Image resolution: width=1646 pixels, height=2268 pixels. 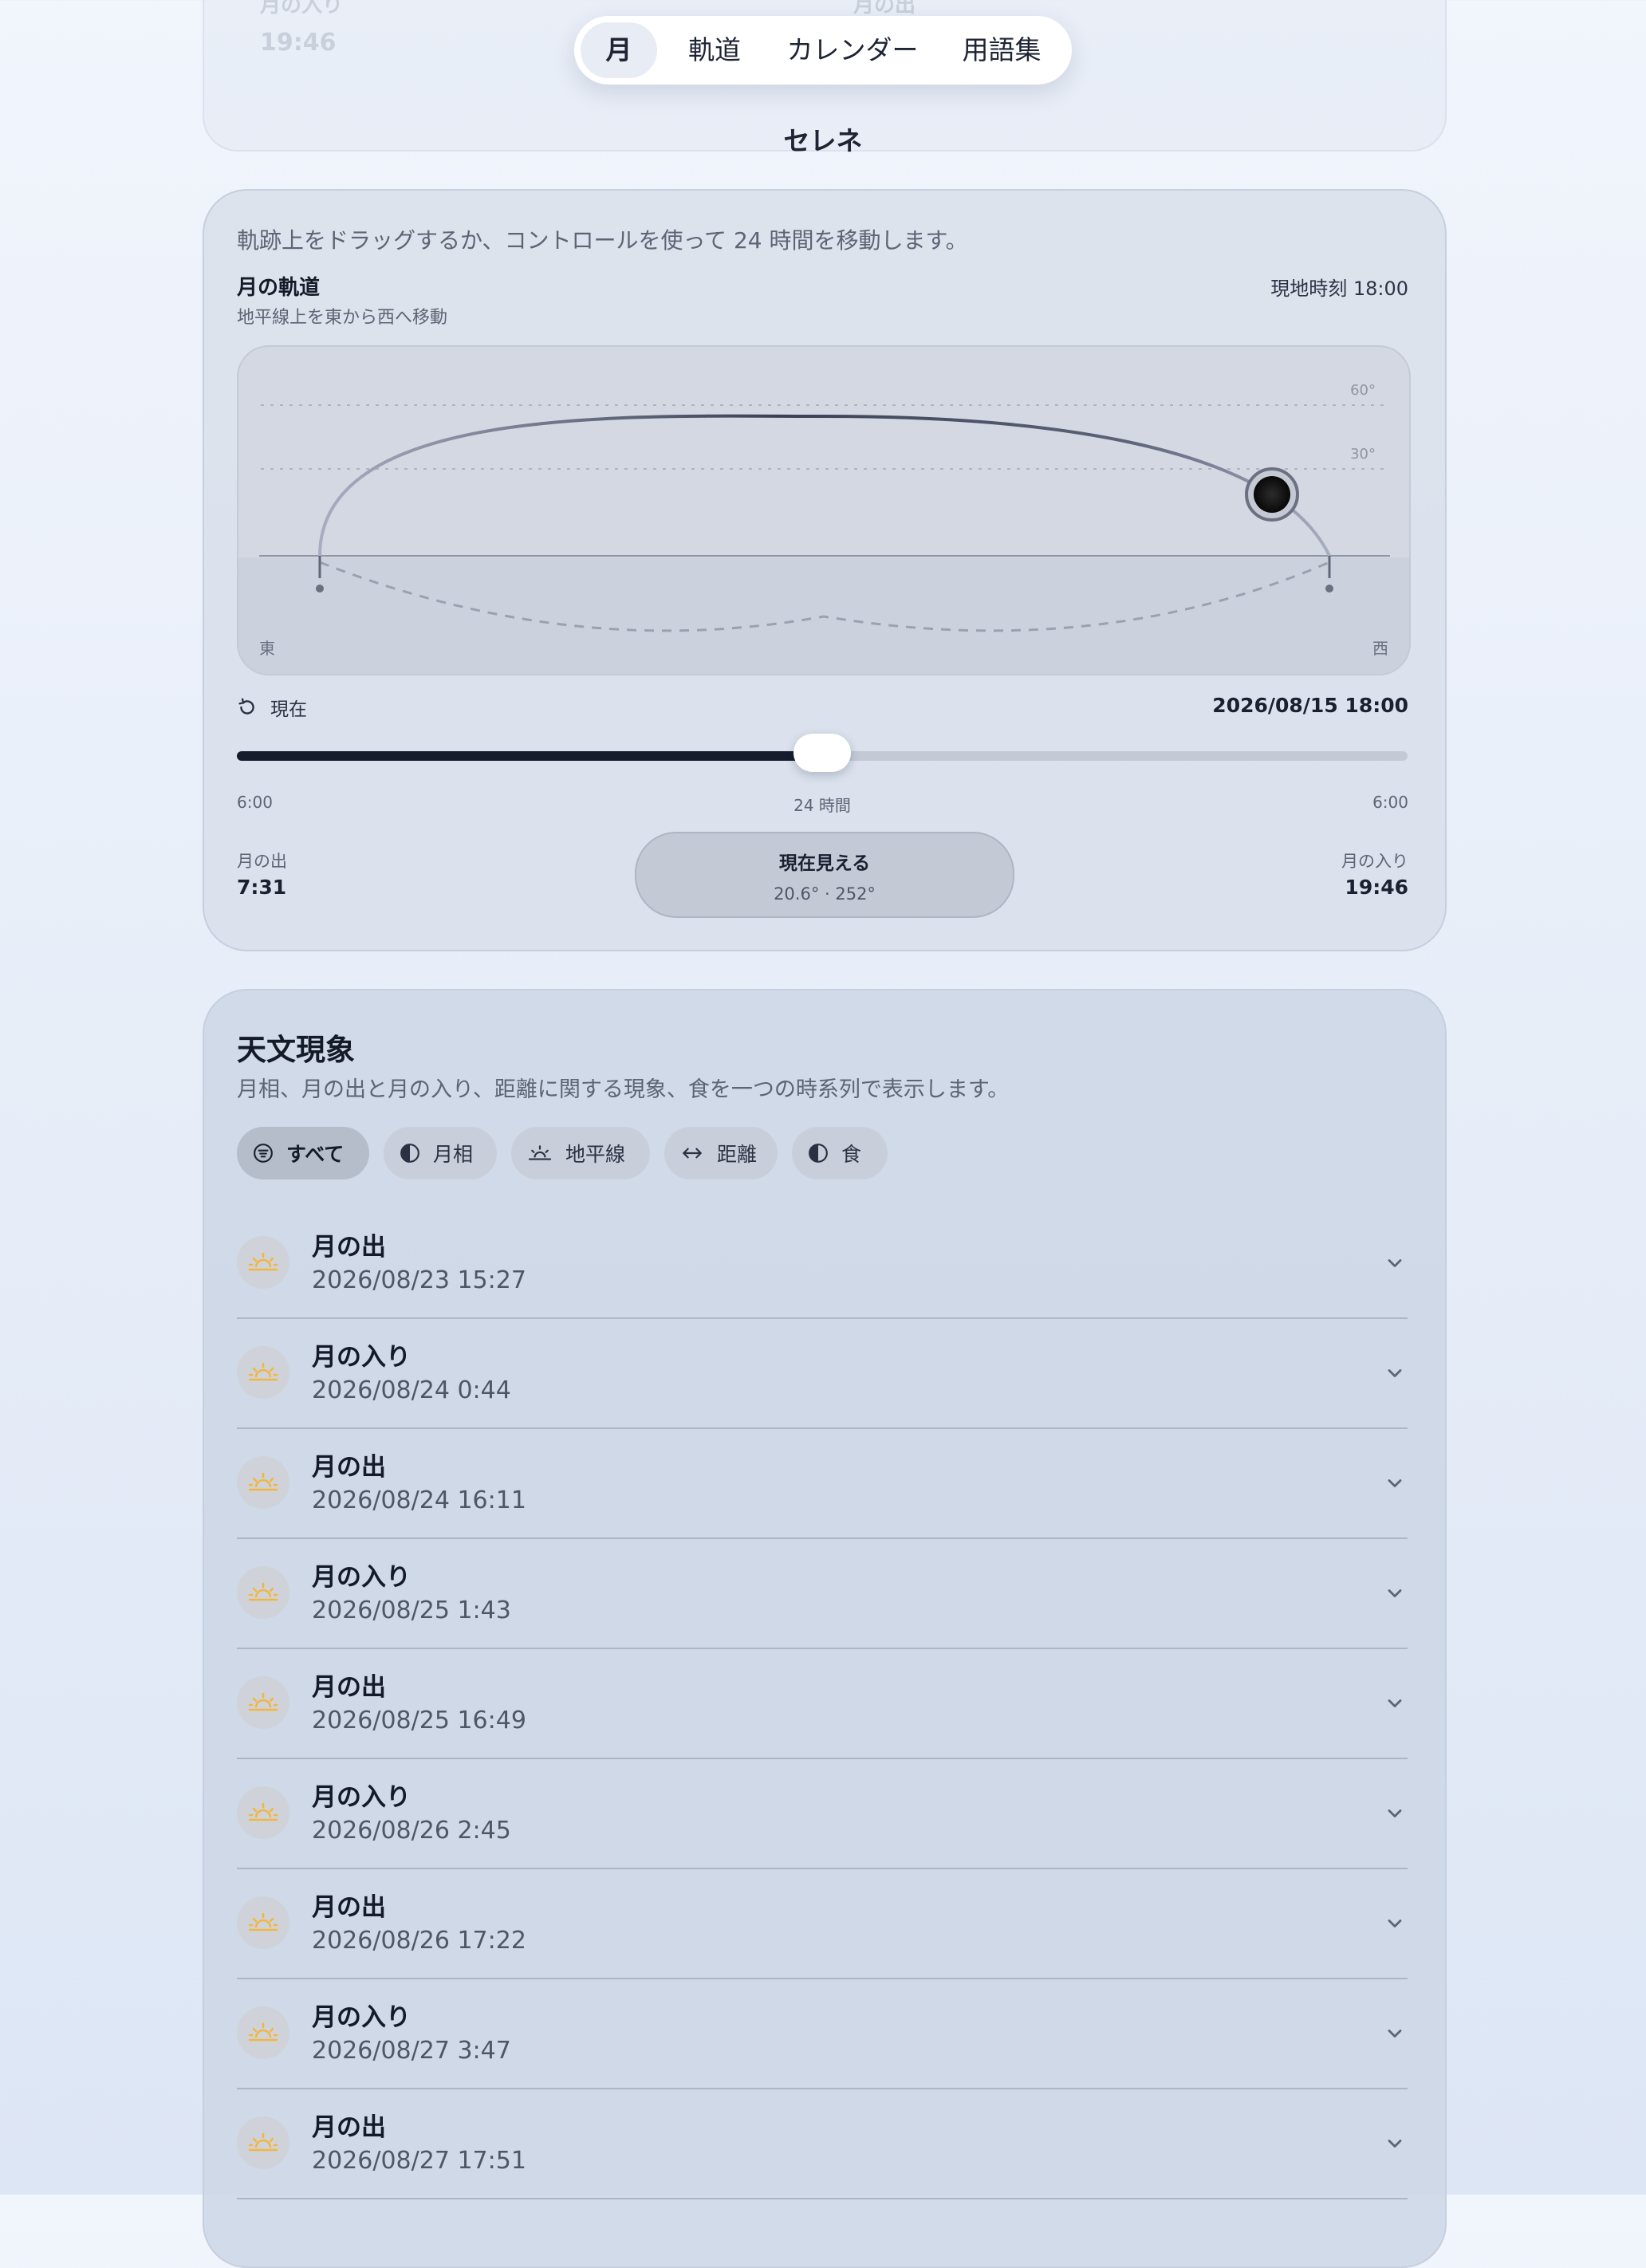 I want to click on reset-label: 現在, so click(x=288, y=709).